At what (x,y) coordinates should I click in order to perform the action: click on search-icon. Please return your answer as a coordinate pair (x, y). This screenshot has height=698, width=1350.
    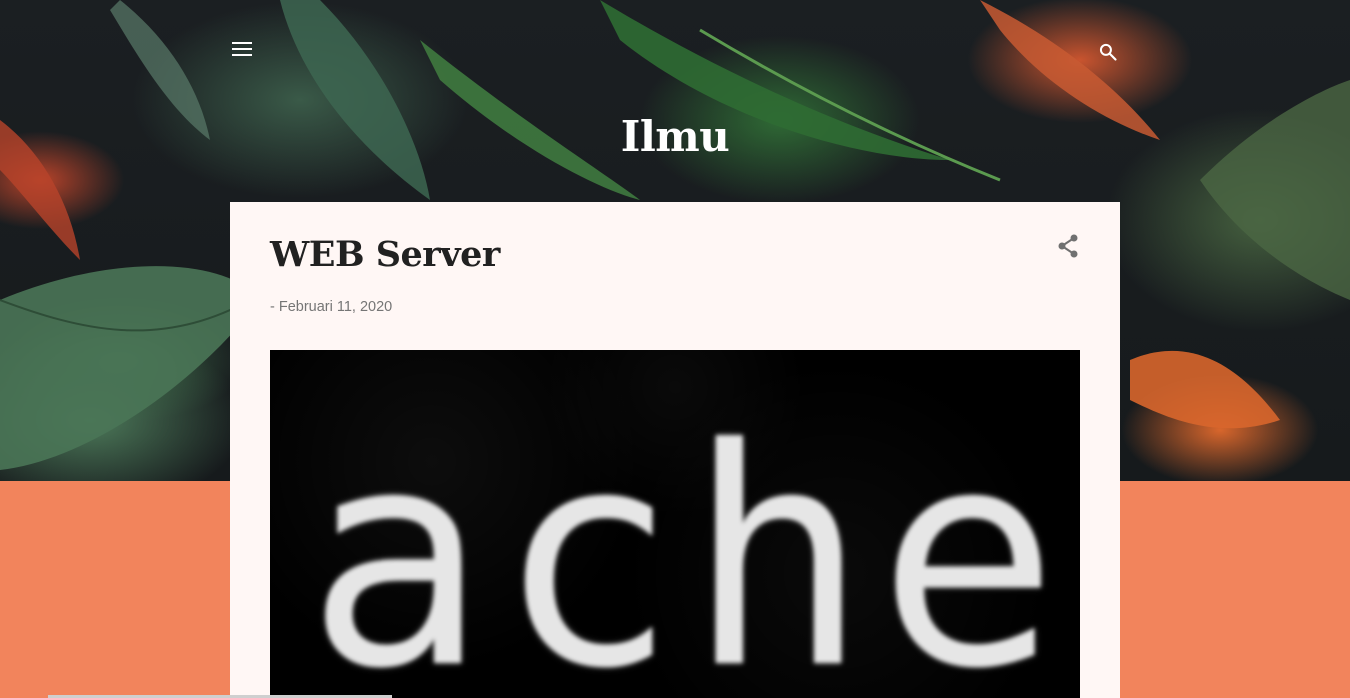
    Looking at the image, I should click on (1108, 52).